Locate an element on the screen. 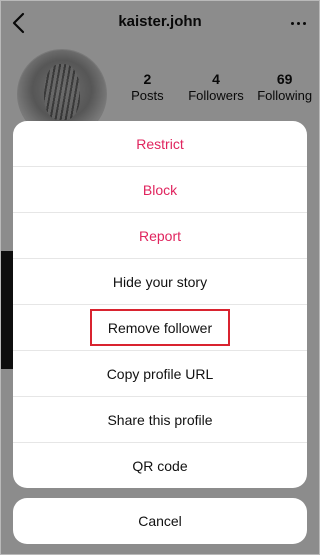 The image size is (320, 555). share-profile-button: Share this profile is located at coordinates (160, 420).